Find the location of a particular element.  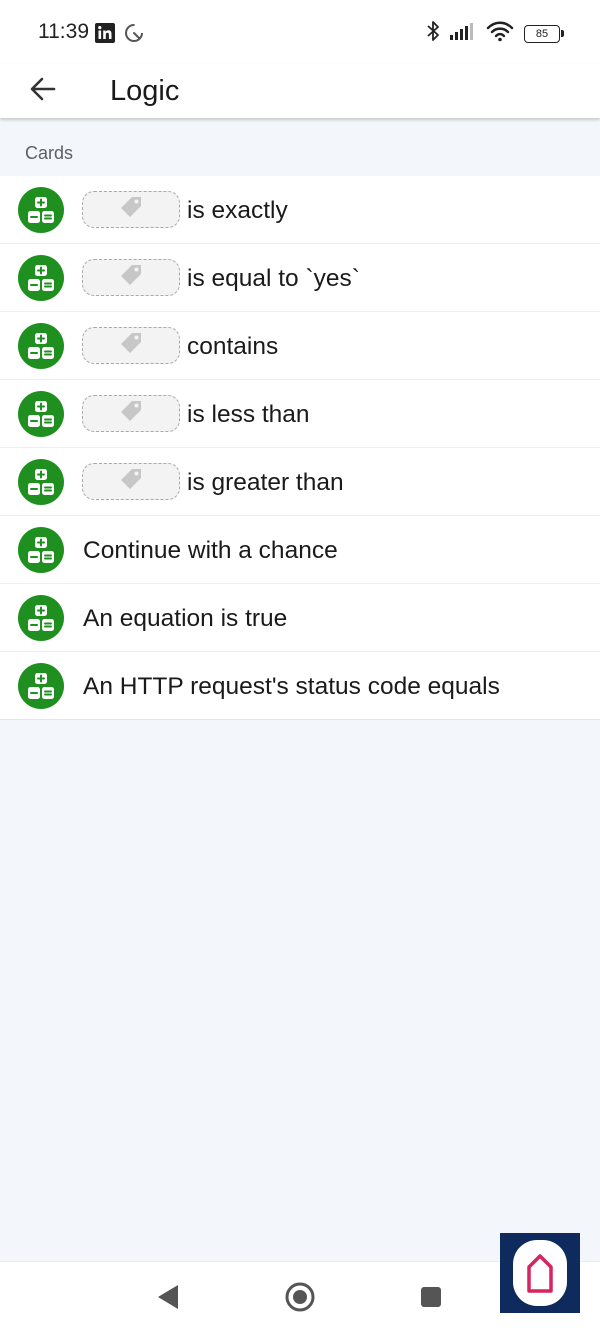

status-time: 11:39 is located at coordinates (63, 31).